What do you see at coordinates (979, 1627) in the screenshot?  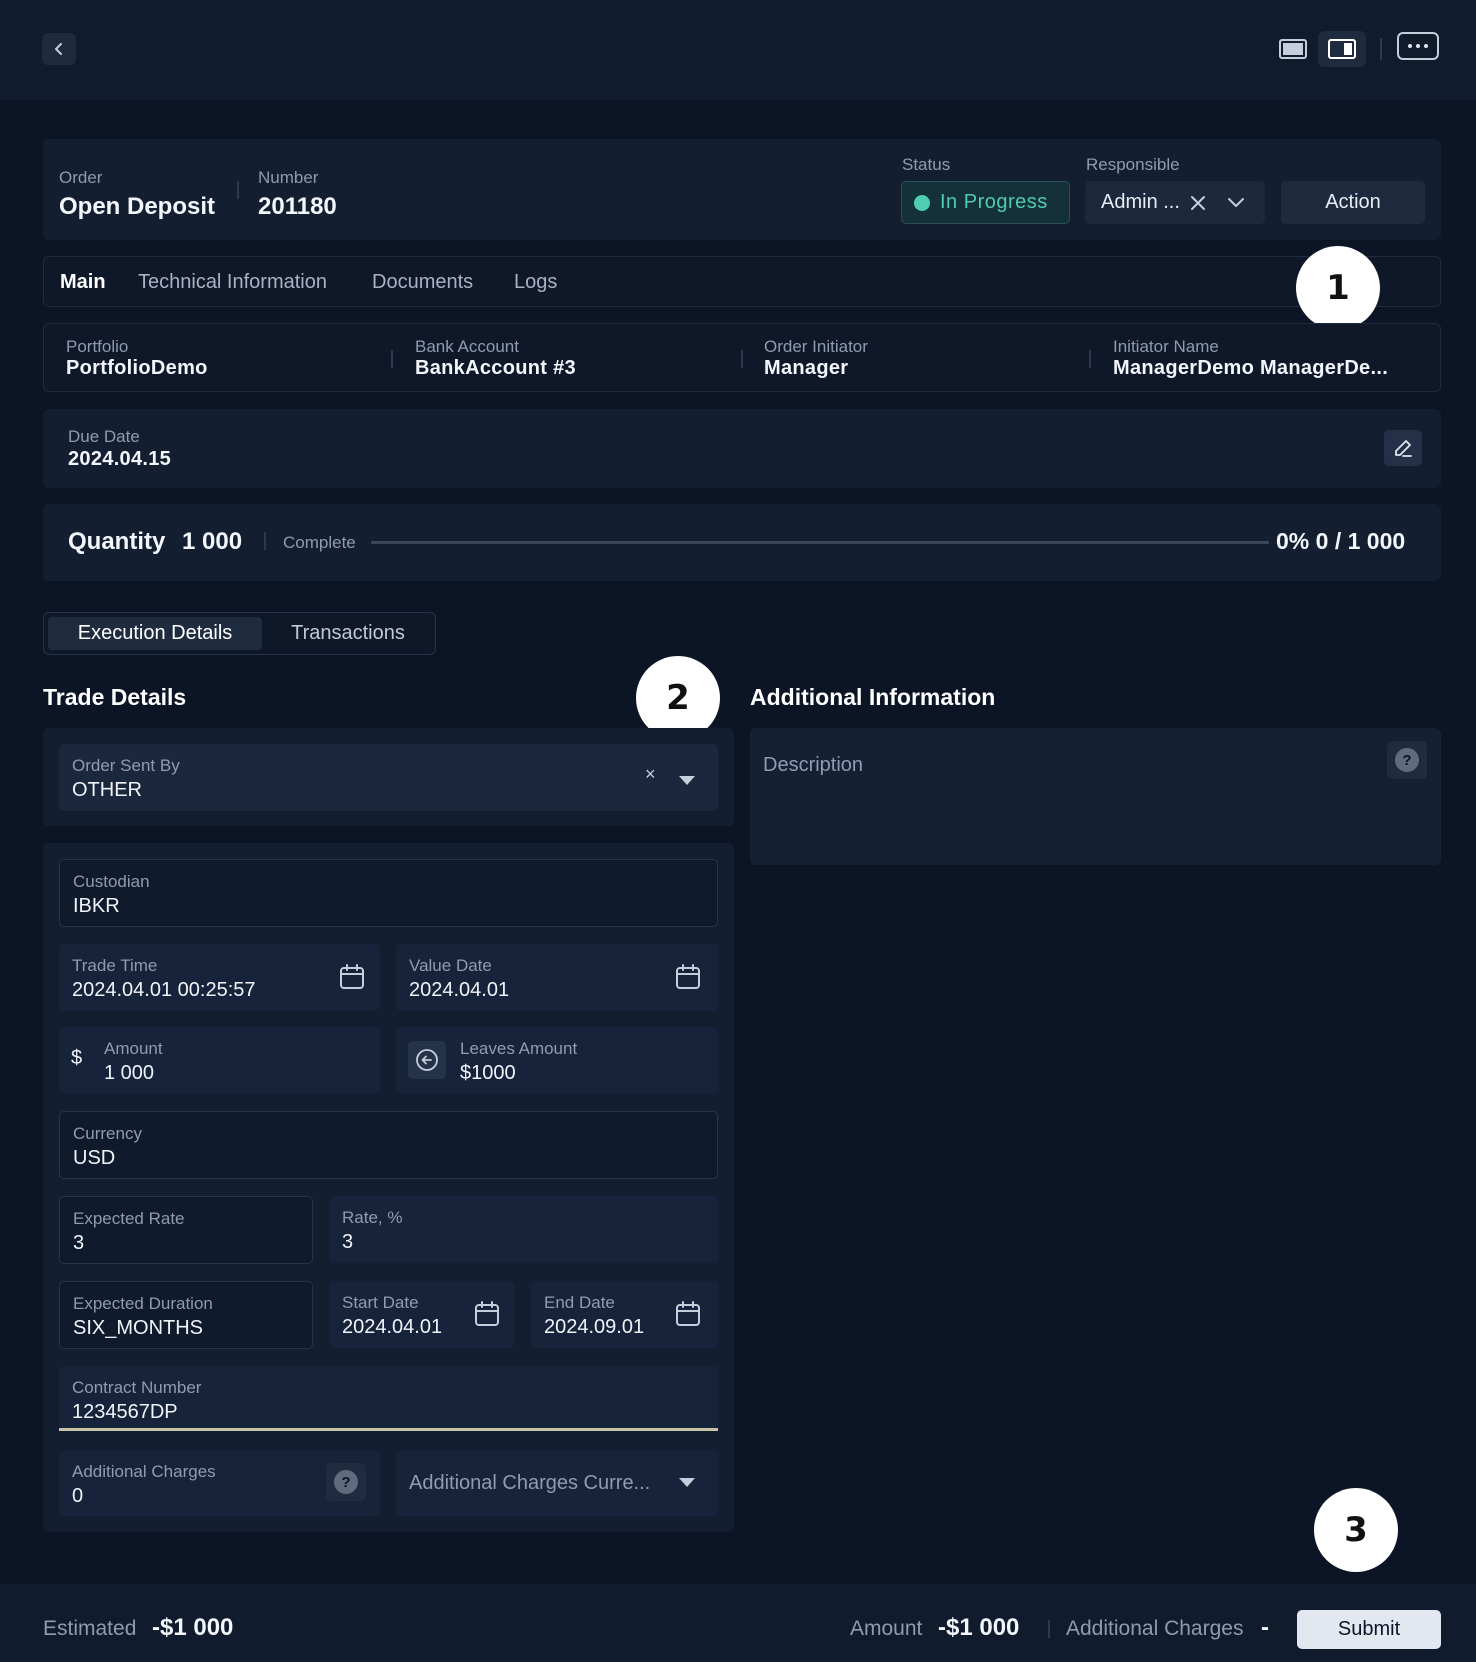 I see `footer-amount-value: -$1 000` at bounding box center [979, 1627].